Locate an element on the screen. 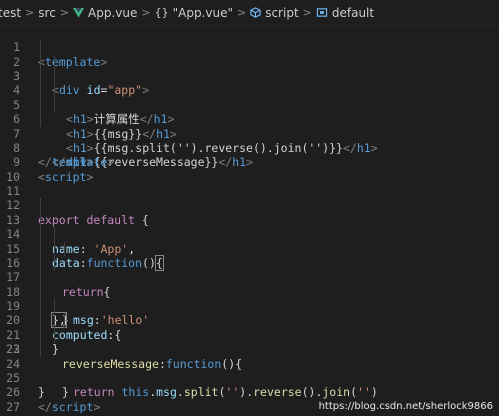 The width and height of the screenshot is (499, 416). breadcrumb-label: test is located at coordinates (11, 12).